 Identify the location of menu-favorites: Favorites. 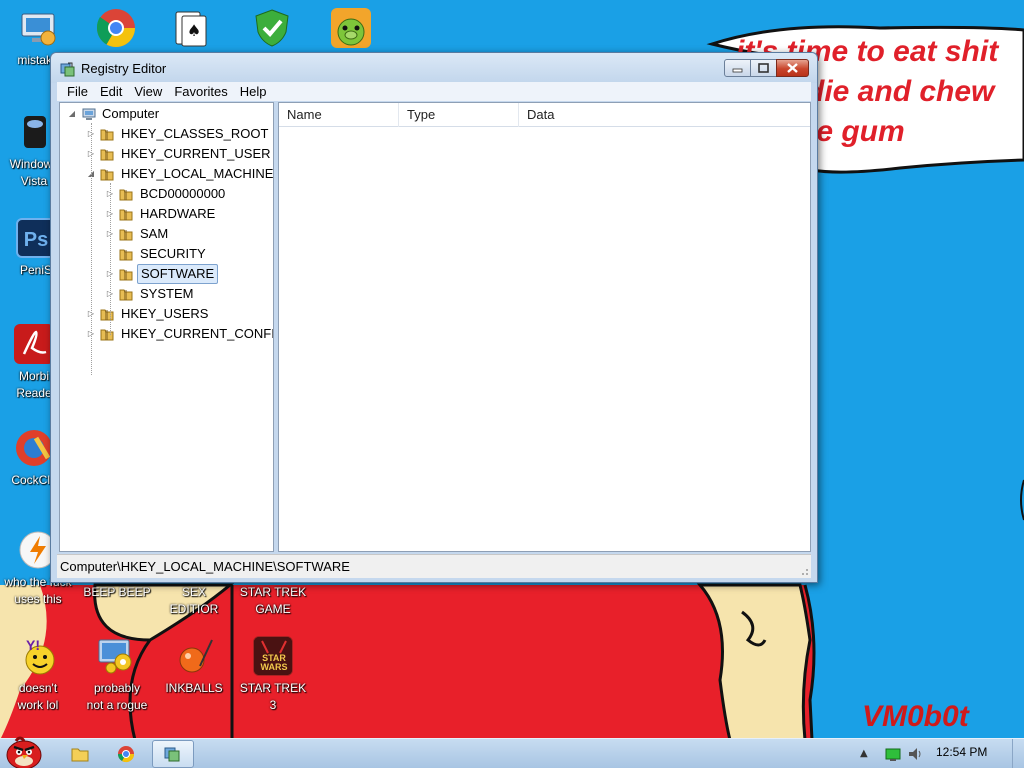
(200, 91).